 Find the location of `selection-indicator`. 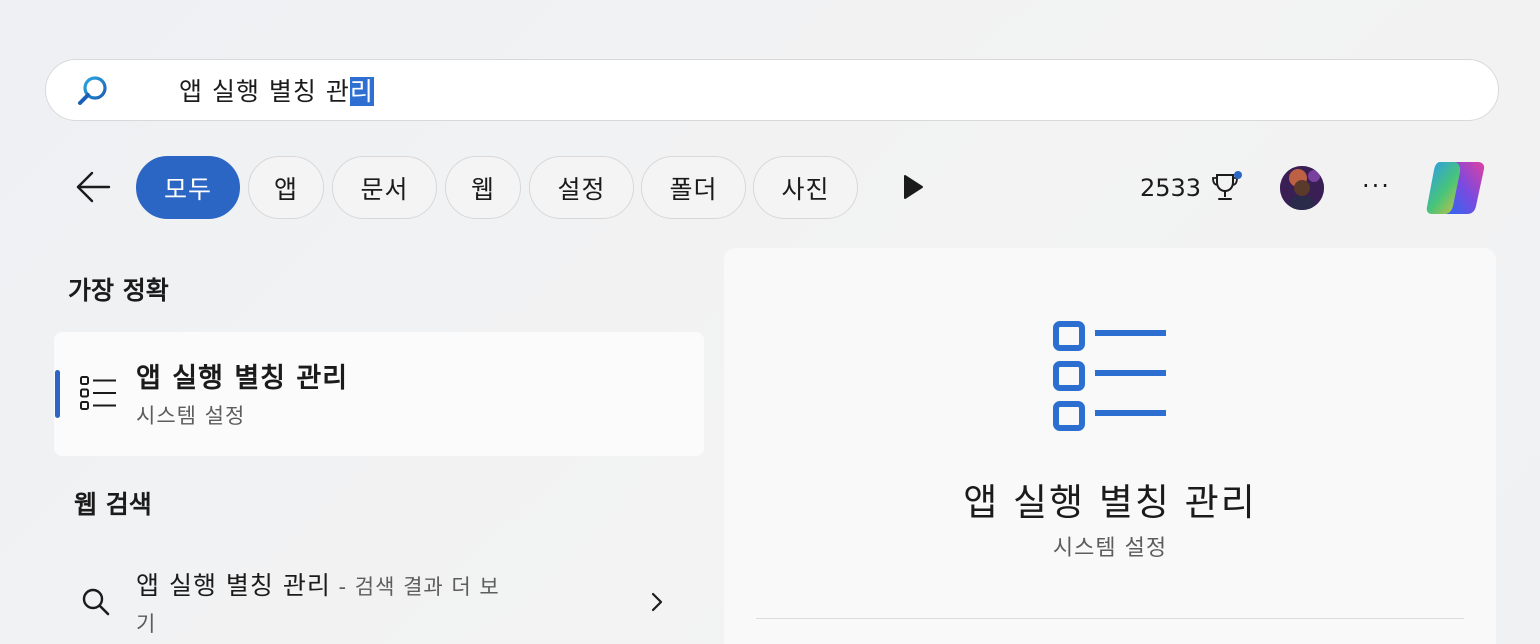

selection-indicator is located at coordinates (57, 394).